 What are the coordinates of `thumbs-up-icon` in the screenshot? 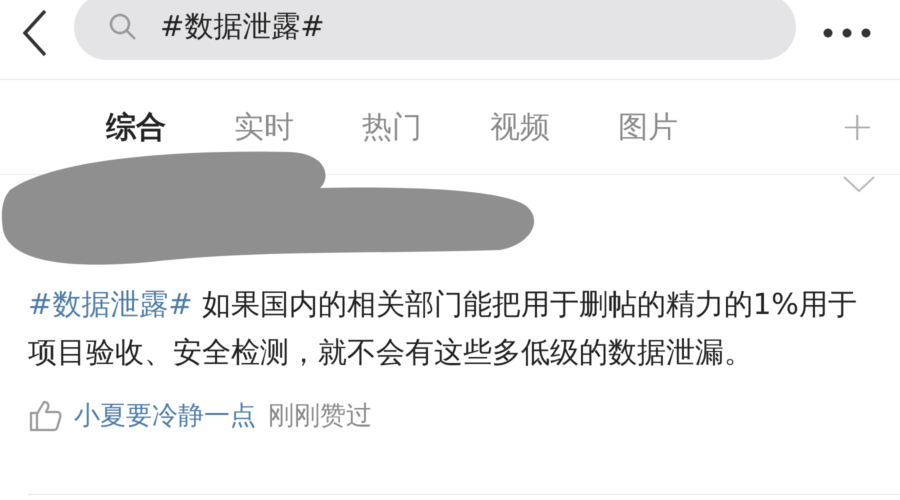 It's located at (45, 415).